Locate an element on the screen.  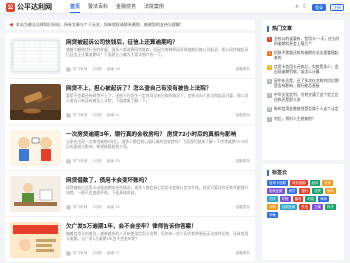
tag-chip: 判决 is located at coordinates (330, 207).